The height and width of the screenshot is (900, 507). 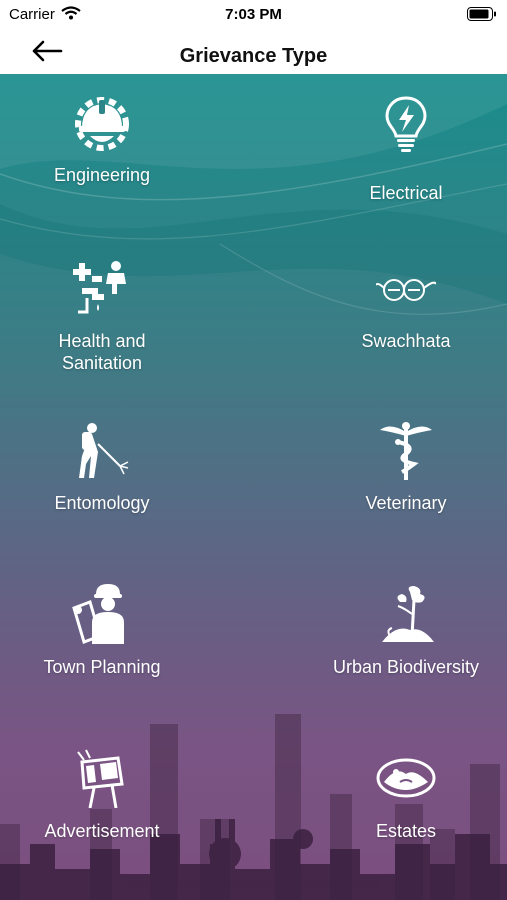 I want to click on estates-emblem-icon, so click(x=406, y=778).